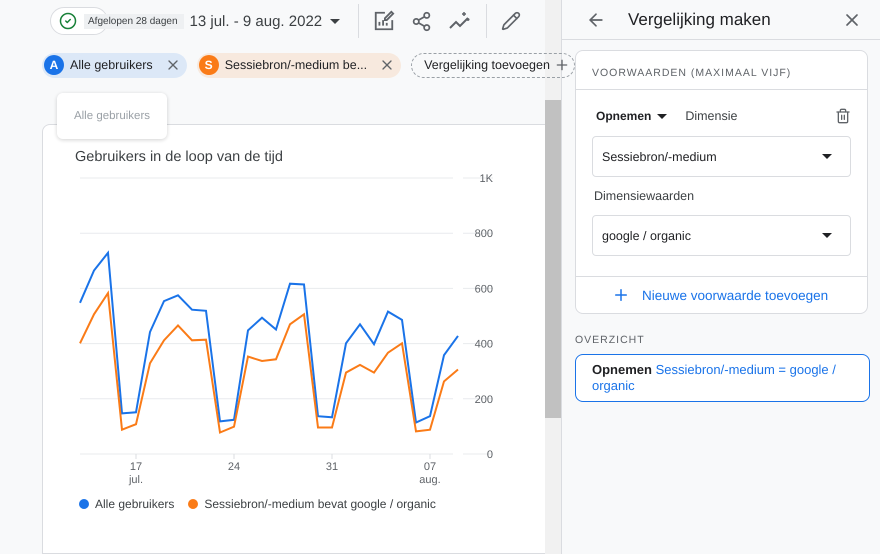 Image resolution: width=880 pixels, height=554 pixels. What do you see at coordinates (632, 116) in the screenshot?
I see `mode-dropdown: Opnemen` at bounding box center [632, 116].